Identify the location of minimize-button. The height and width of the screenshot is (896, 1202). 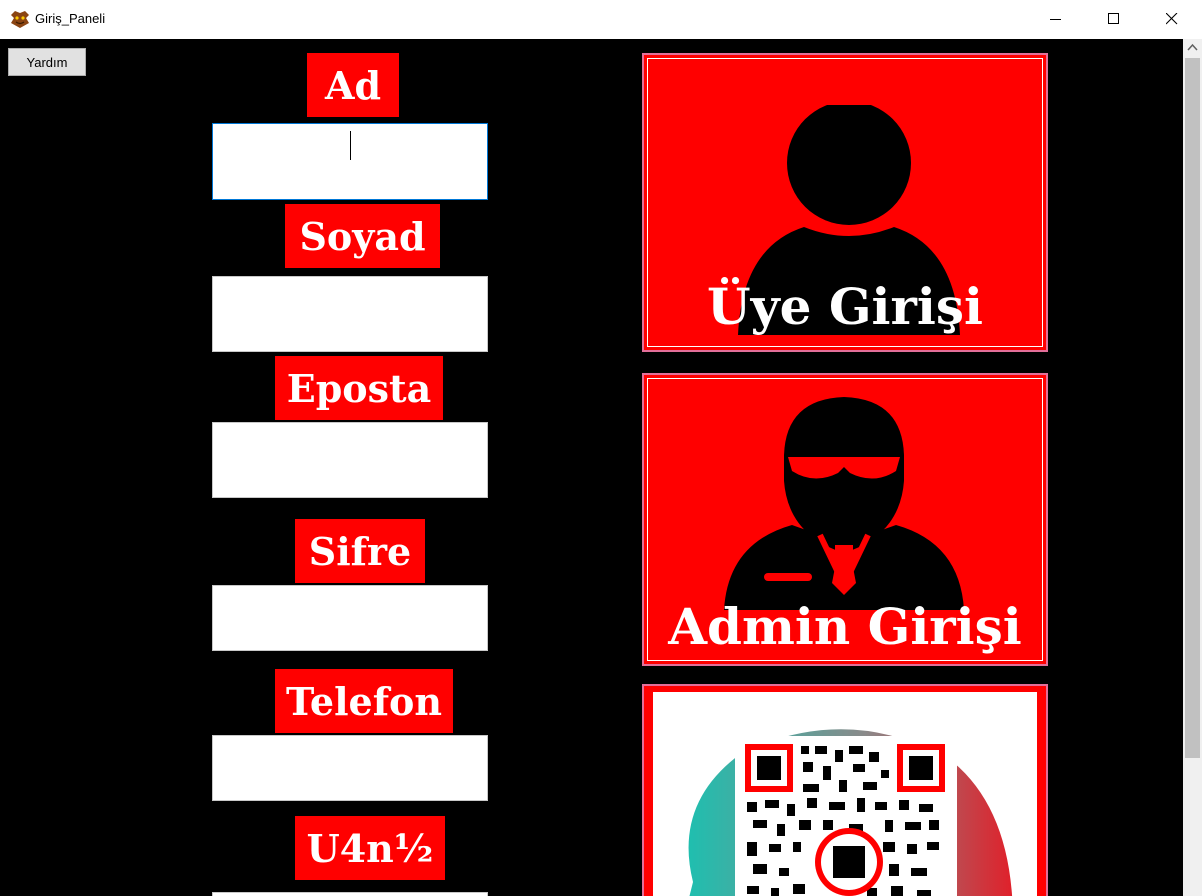
(1057, 19).